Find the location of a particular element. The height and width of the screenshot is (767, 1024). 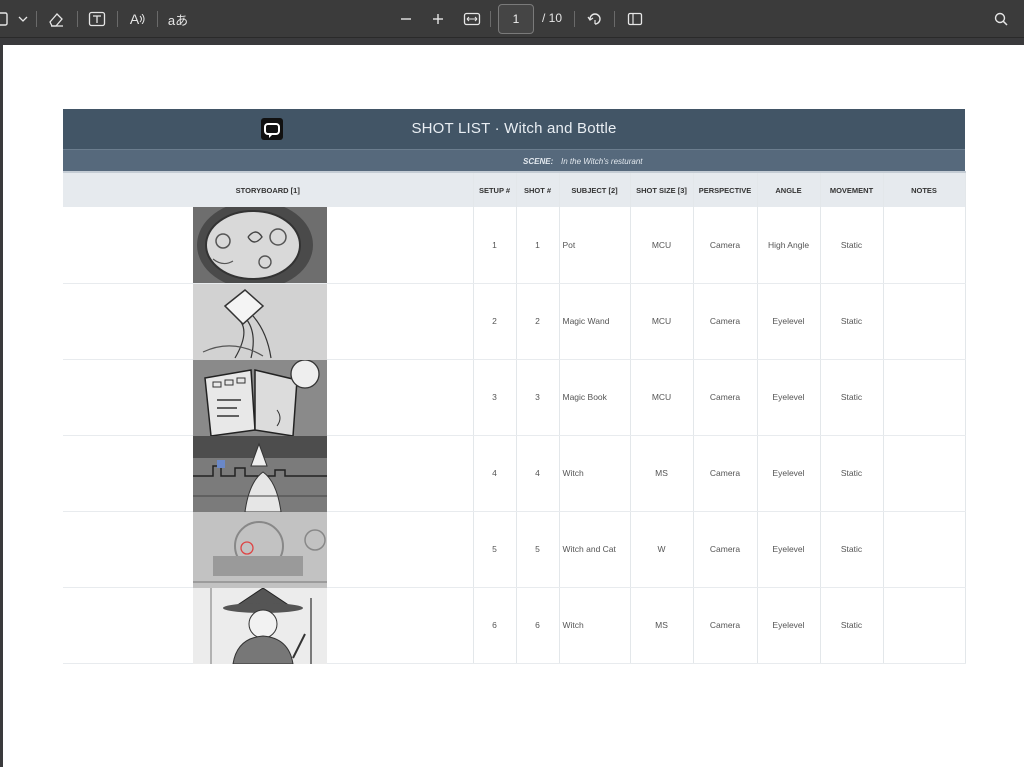

shot-cell: 6 is located at coordinates (538, 625).